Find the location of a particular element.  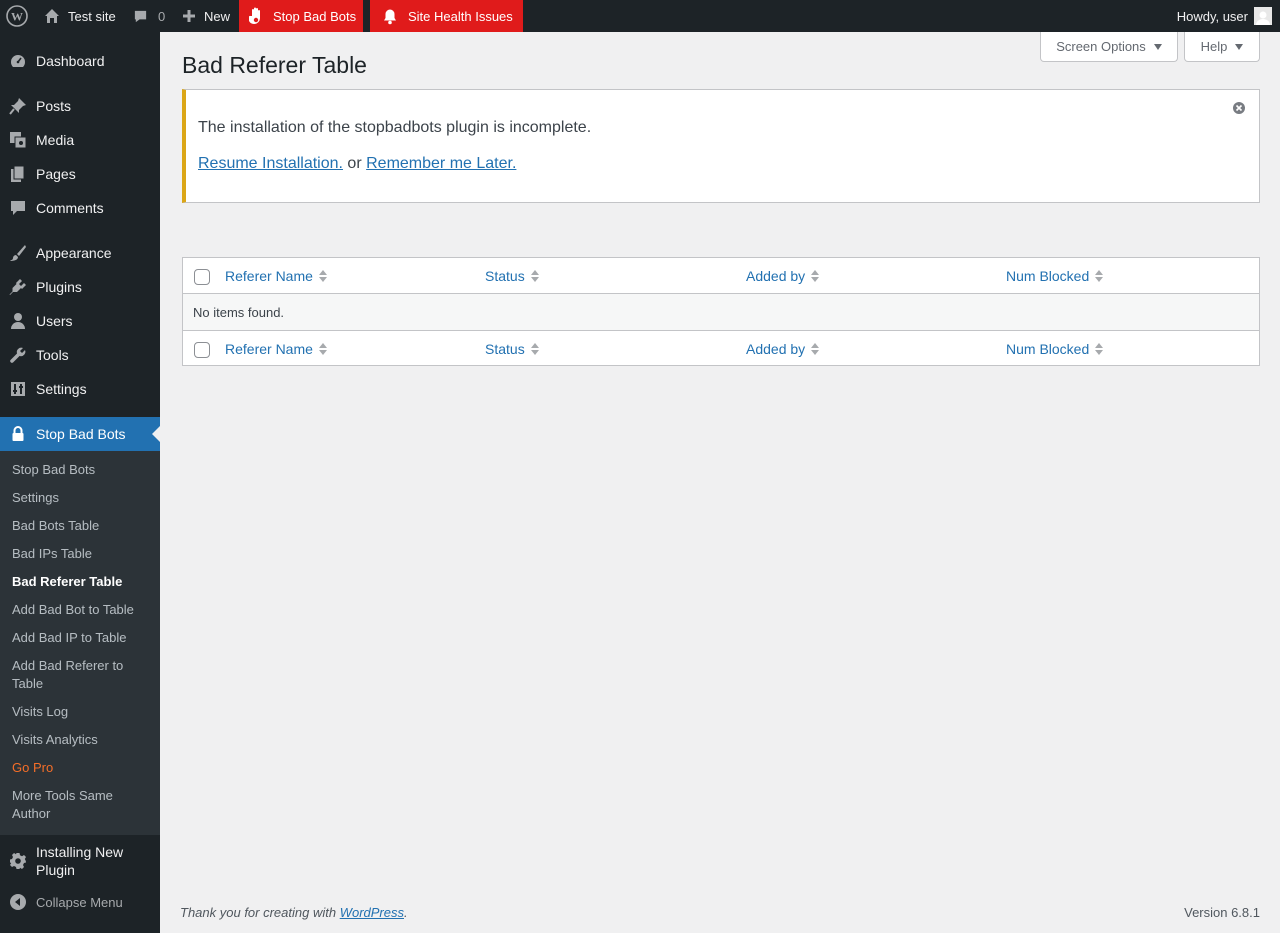

resume-installation-link: Resume Installation. is located at coordinates (270, 163).